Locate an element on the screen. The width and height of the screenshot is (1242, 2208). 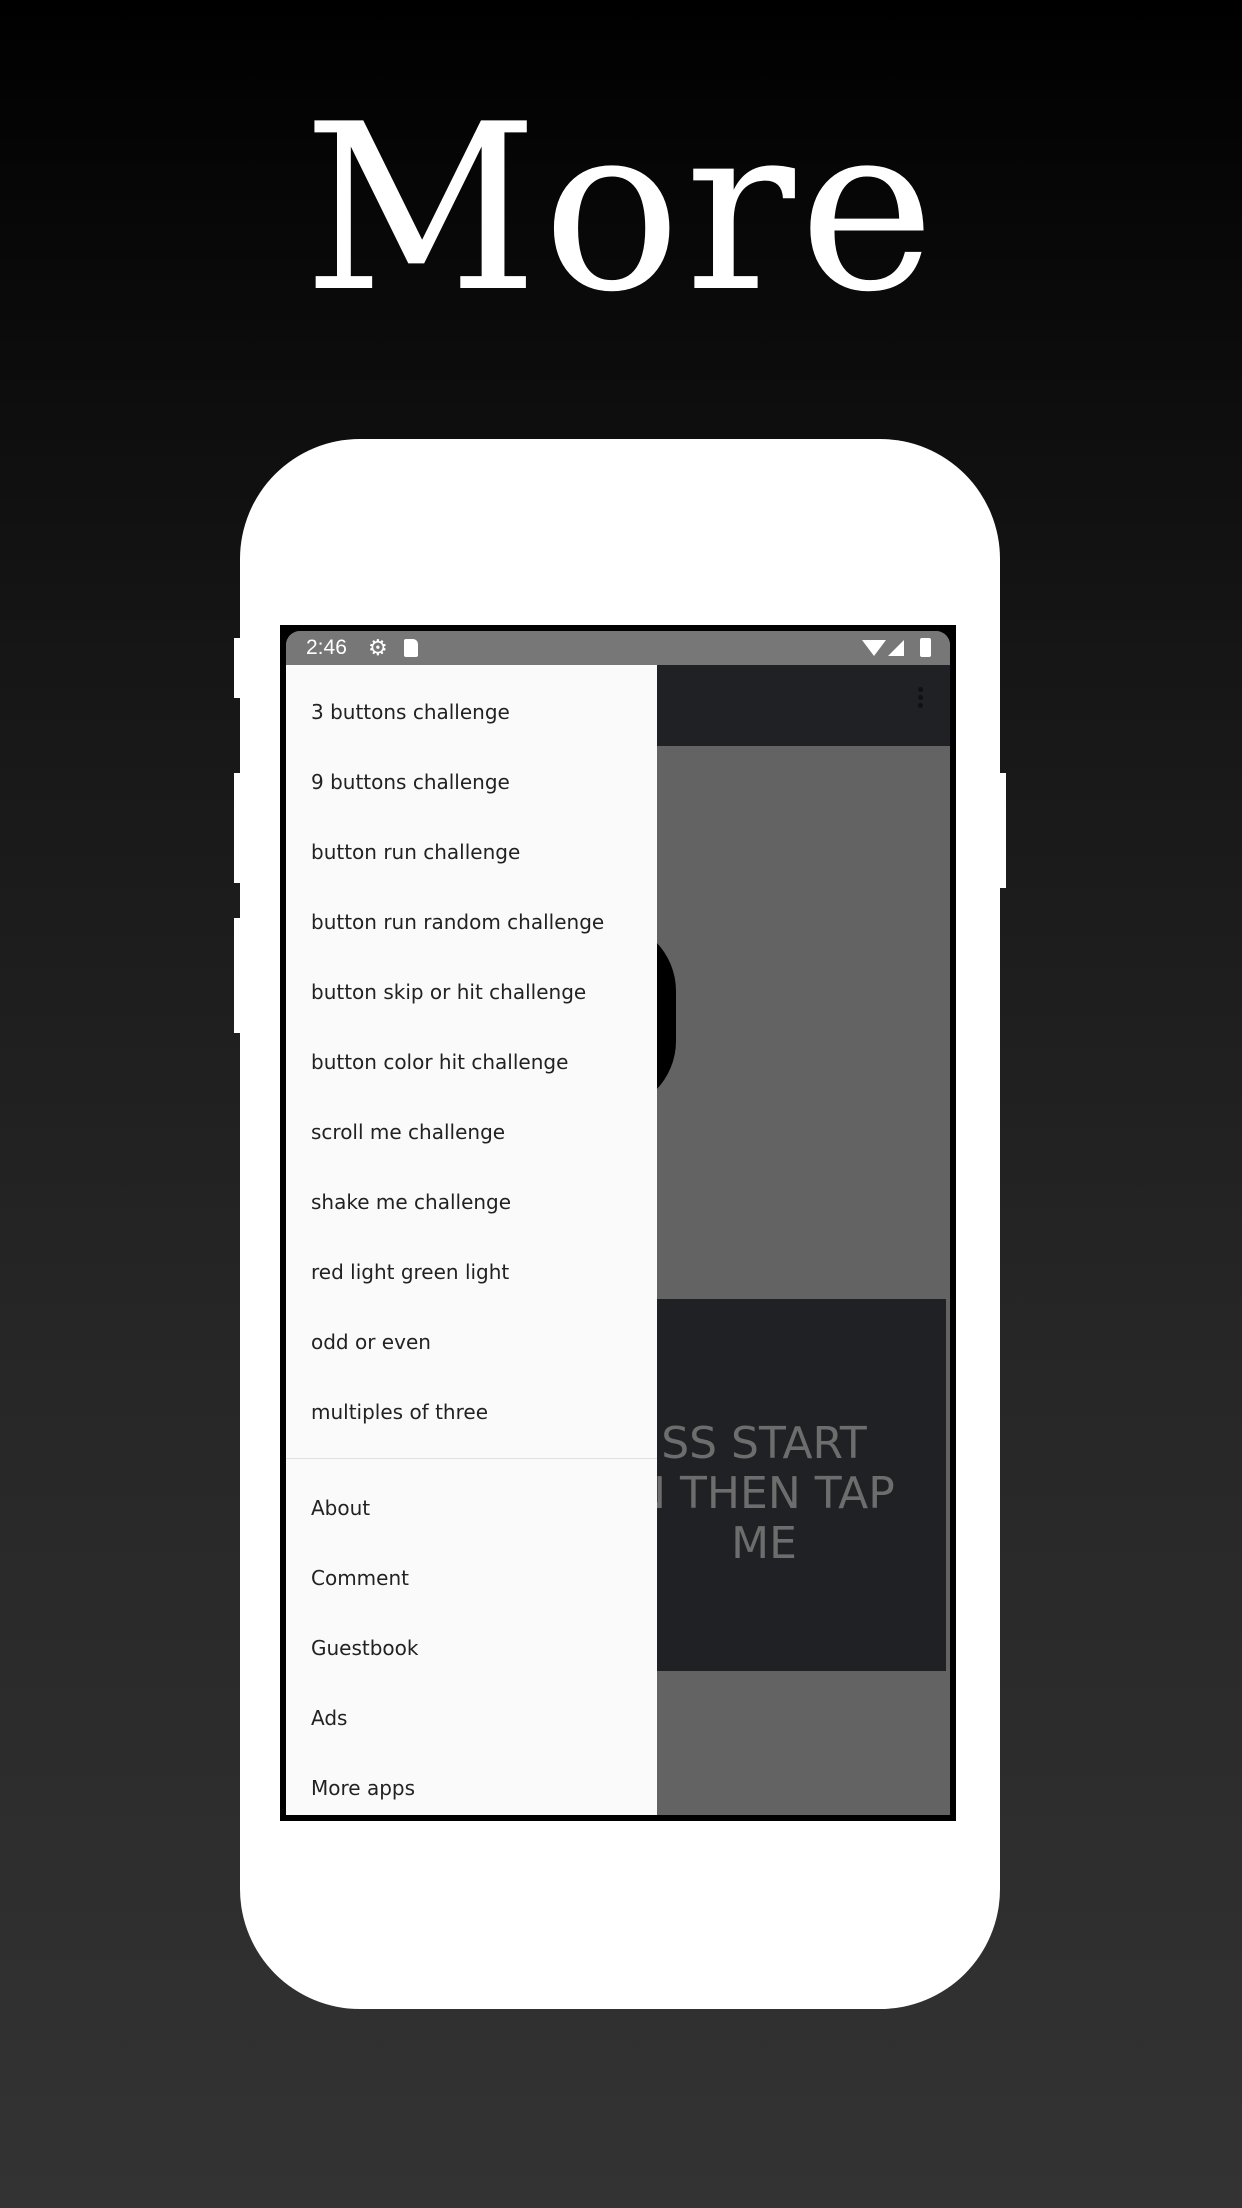
battery-icon is located at coordinates (925, 647).